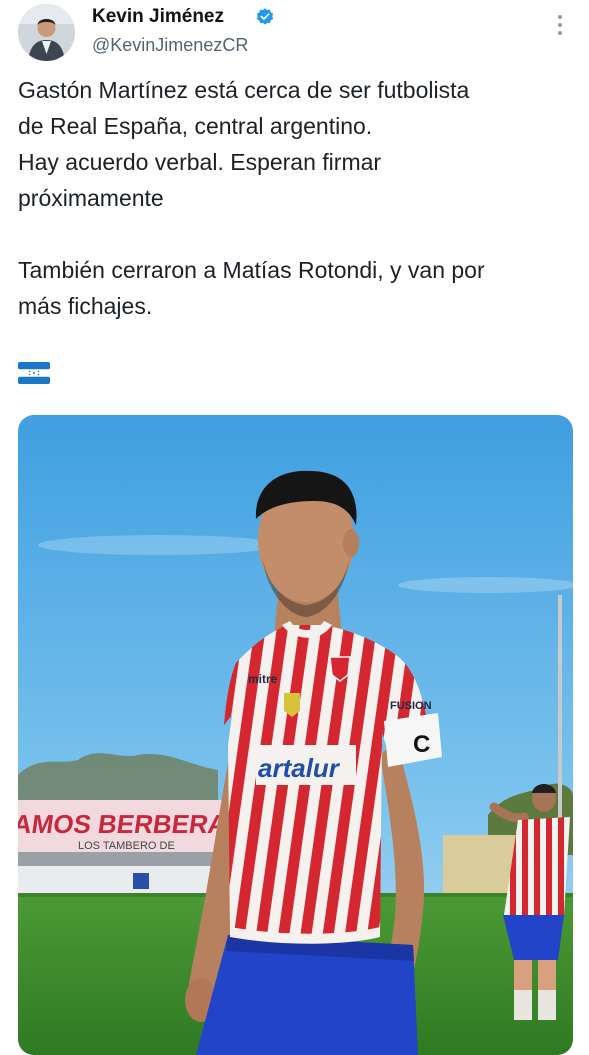 This screenshot has height=1055, width=589. Describe the element at coordinates (34, 373) in the screenshot. I see `honduras-flag-icon` at that location.